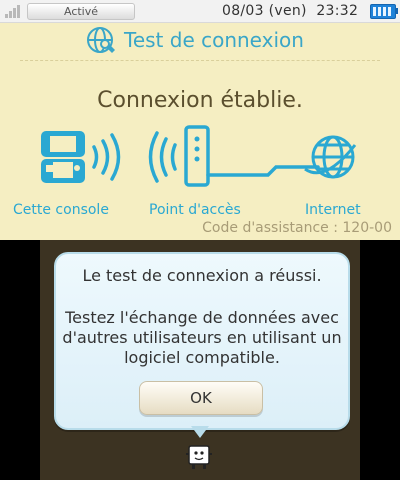 The width and height of the screenshot is (400, 480). I want to click on dialog-tail, so click(200, 432).